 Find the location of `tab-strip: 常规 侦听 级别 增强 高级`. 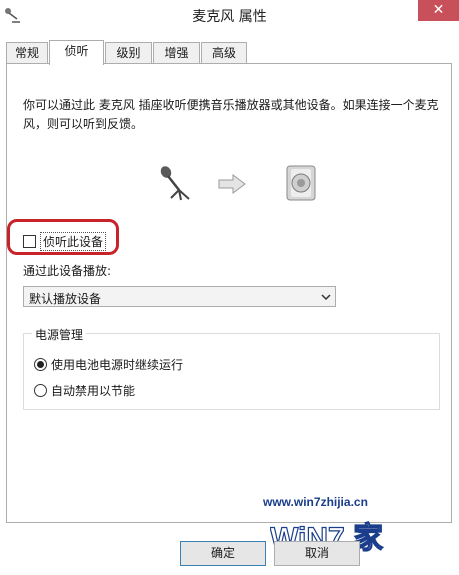

tab-strip: 常规 侦听 级别 增强 高级 is located at coordinates (231, 52).